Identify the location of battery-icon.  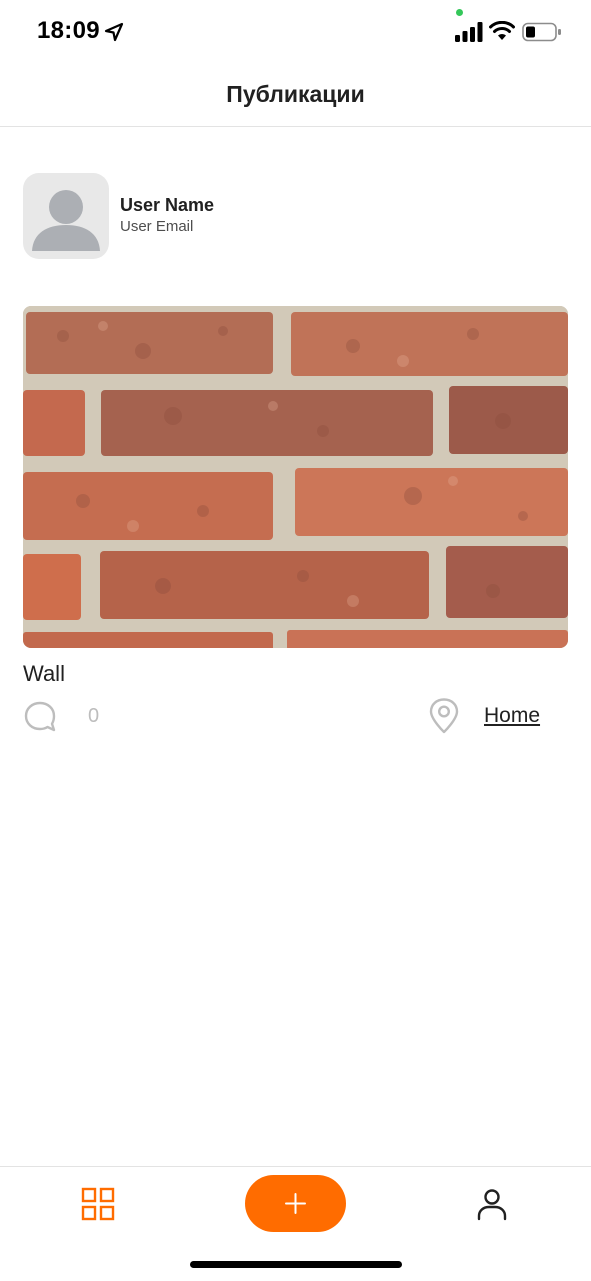
(541, 32).